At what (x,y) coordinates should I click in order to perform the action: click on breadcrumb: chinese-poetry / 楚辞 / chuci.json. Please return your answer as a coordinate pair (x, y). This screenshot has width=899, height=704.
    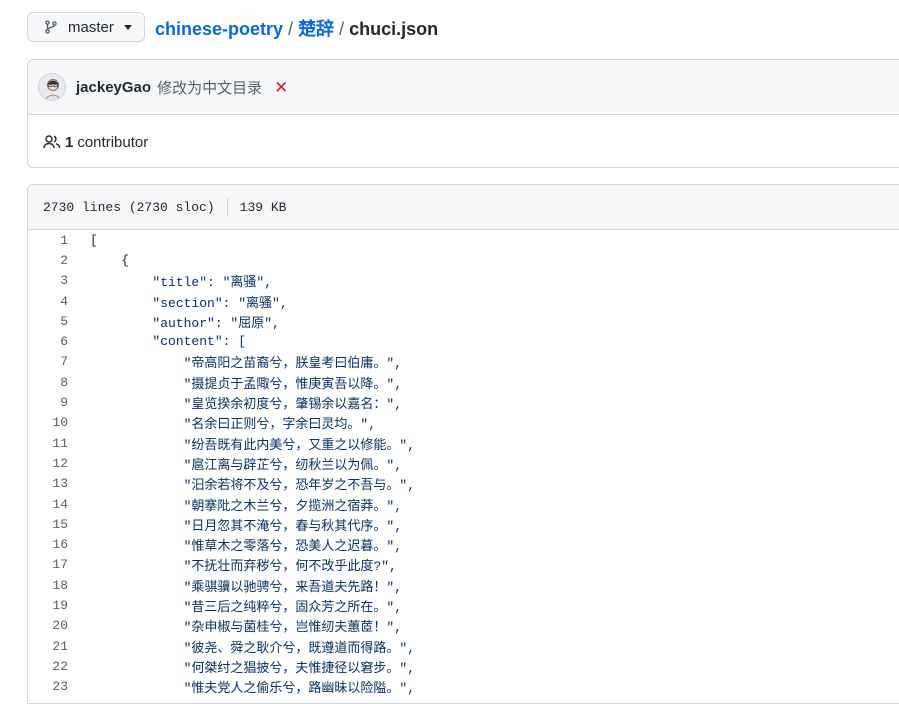
    Looking at the image, I should click on (296, 28).